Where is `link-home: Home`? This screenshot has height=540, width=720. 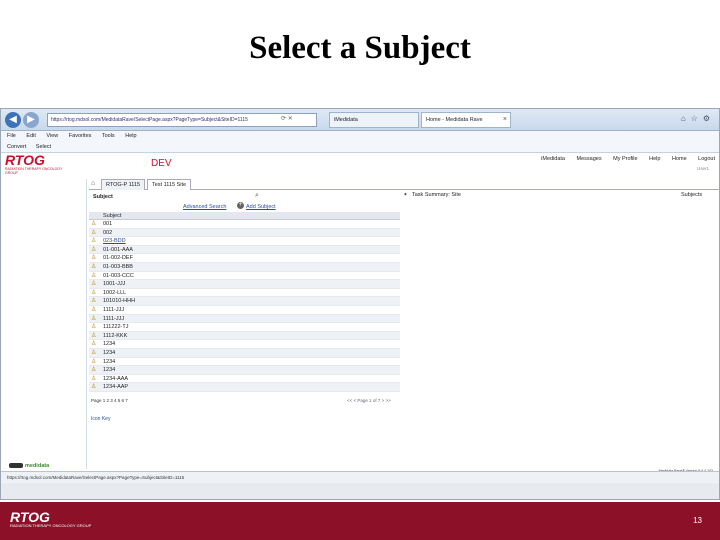
link-home: Home is located at coordinates (679, 159).